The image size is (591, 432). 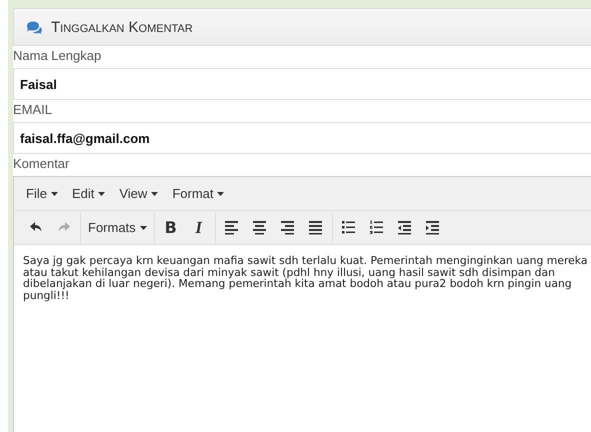 What do you see at coordinates (376, 227) in the screenshot?
I see `numbered-list-icon` at bounding box center [376, 227].